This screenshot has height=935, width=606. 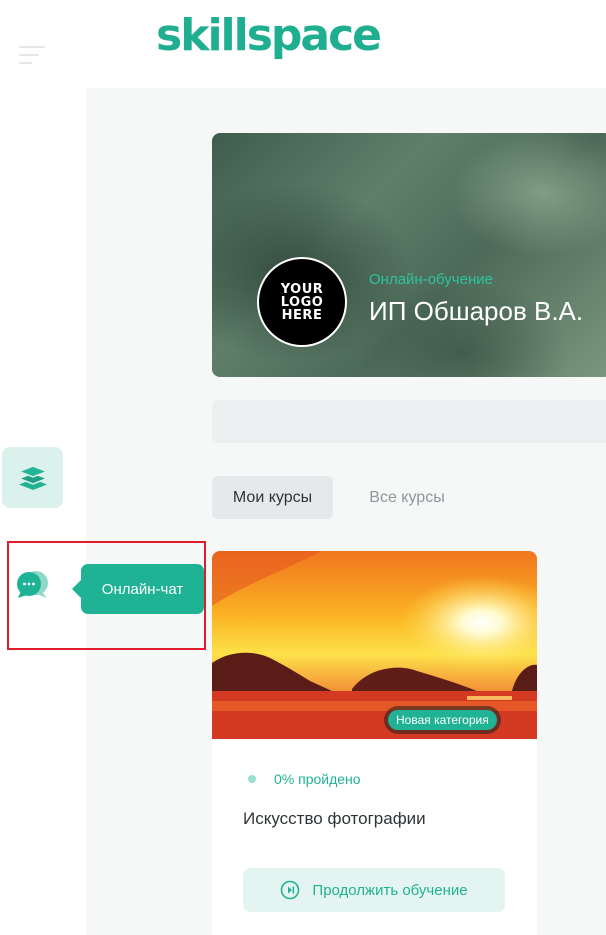 I want to click on chat-tooltip: Онлайн-чат, so click(x=138, y=589).